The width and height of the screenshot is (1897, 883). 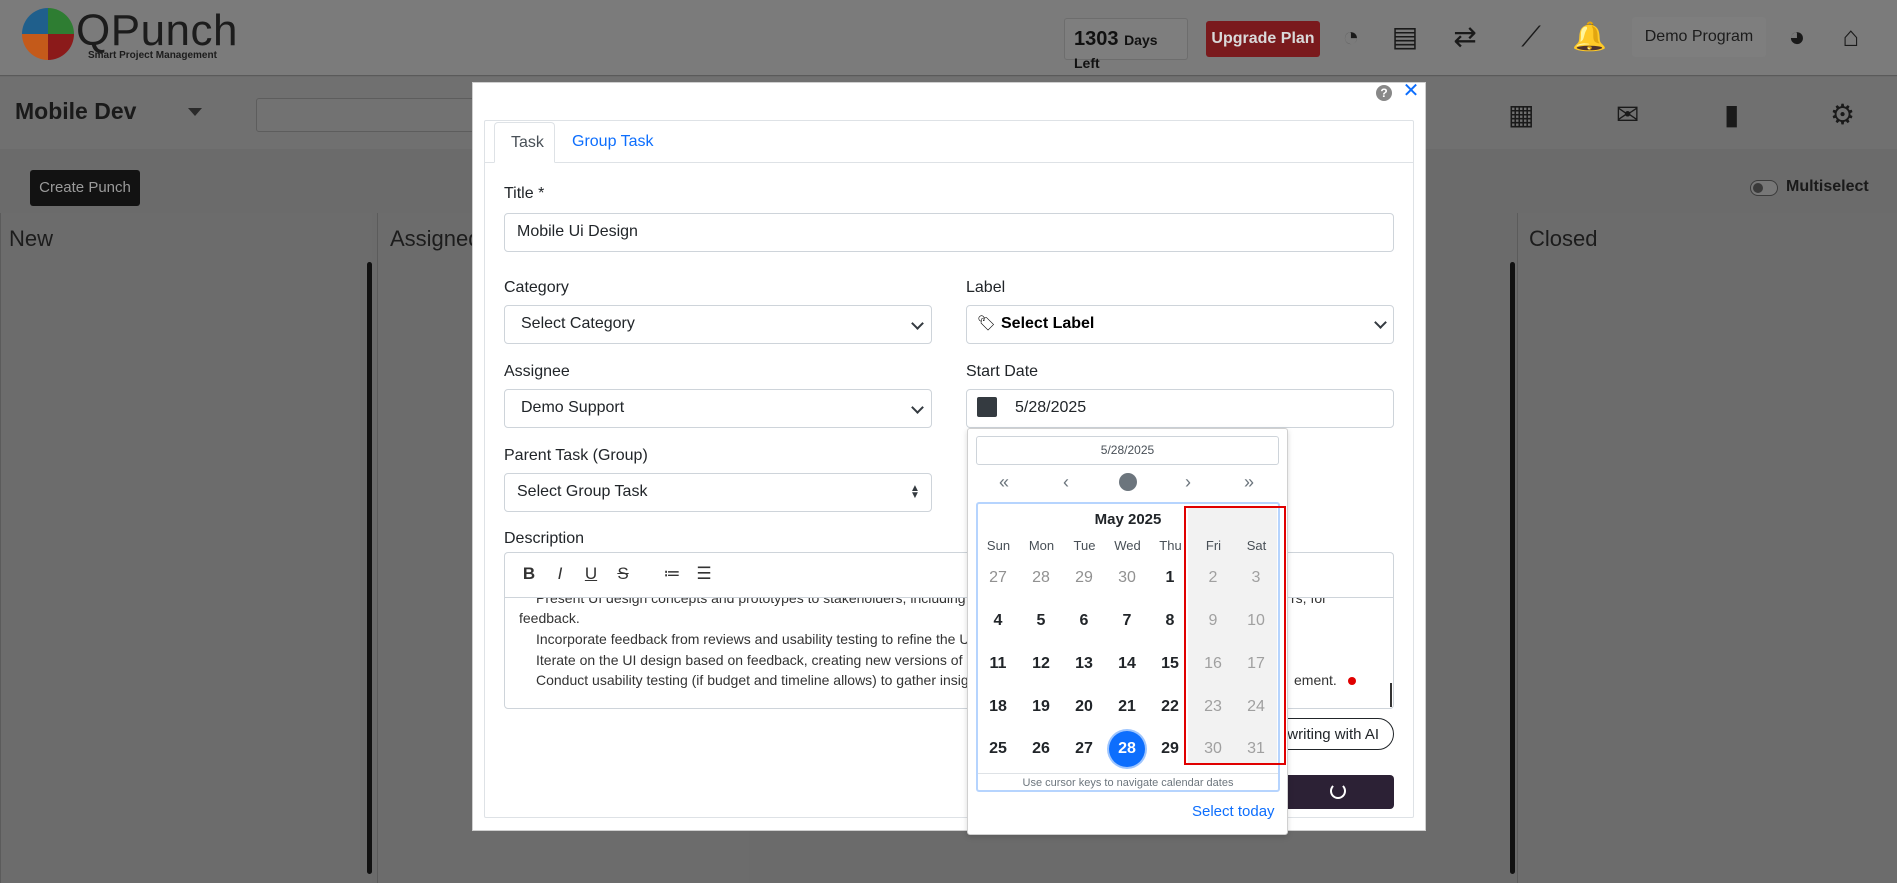 I want to click on comments-icon: ✉, so click(x=1627, y=114).